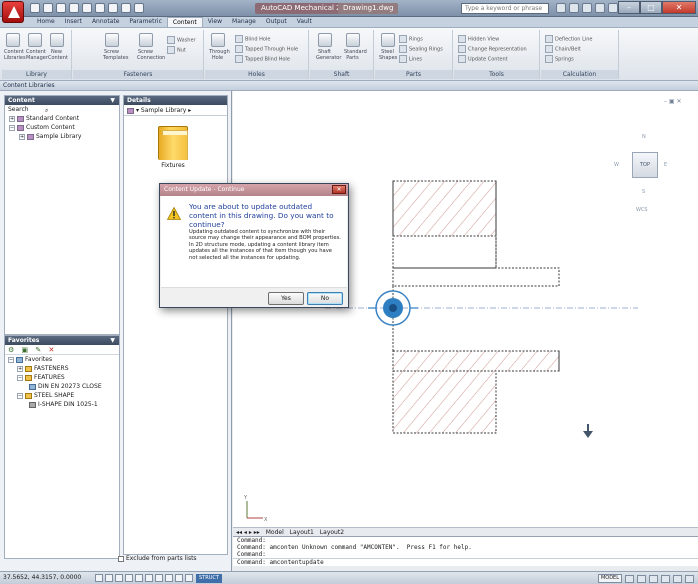  I want to click on redo-icon, so click(126, 8).